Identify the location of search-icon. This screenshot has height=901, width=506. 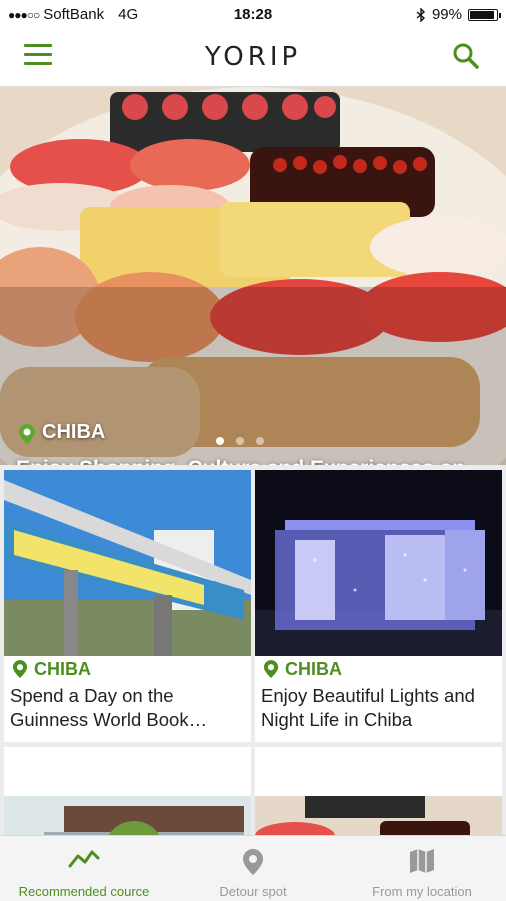
(466, 56).